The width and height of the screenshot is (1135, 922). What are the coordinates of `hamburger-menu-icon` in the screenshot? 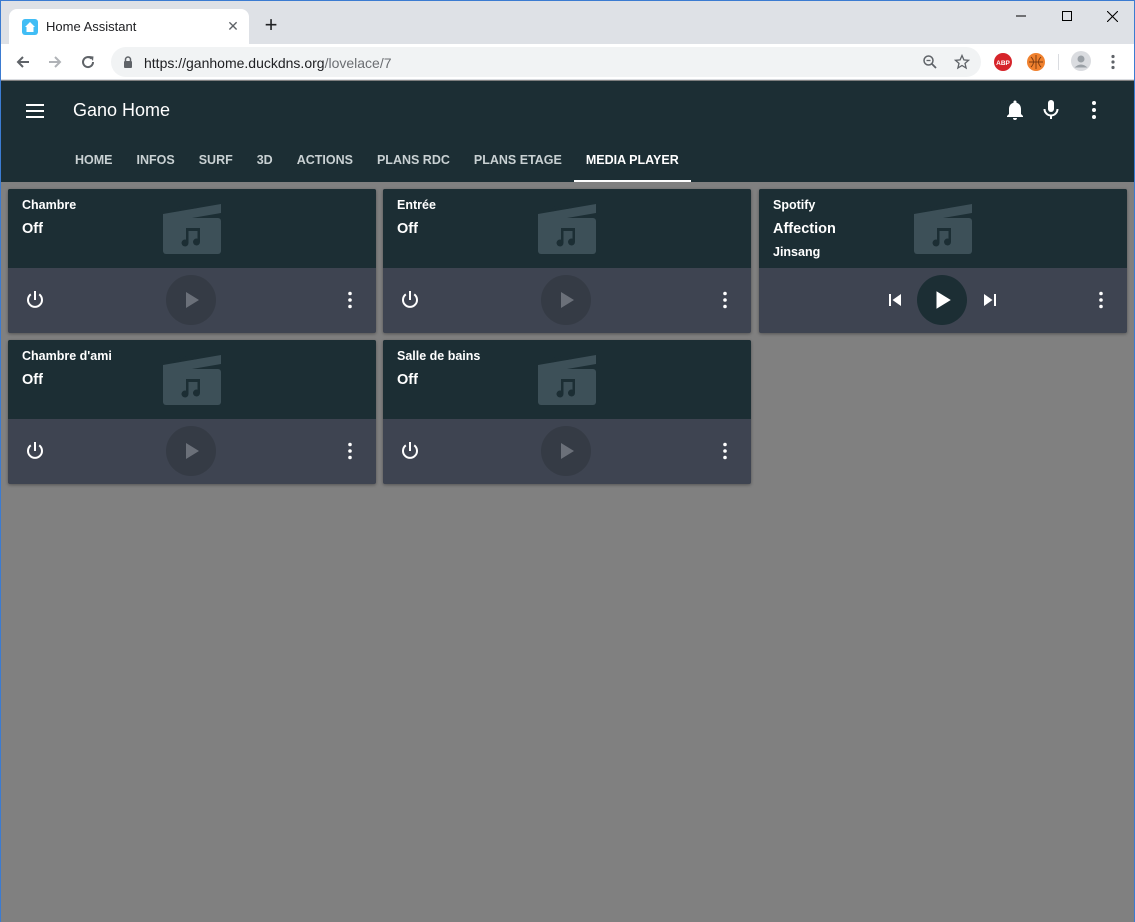 It's located at (35, 111).